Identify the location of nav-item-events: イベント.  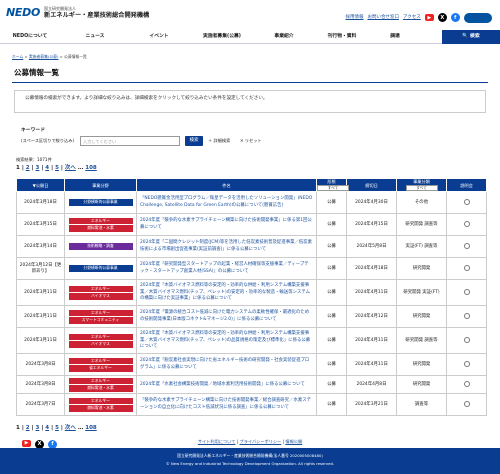
(159, 36).